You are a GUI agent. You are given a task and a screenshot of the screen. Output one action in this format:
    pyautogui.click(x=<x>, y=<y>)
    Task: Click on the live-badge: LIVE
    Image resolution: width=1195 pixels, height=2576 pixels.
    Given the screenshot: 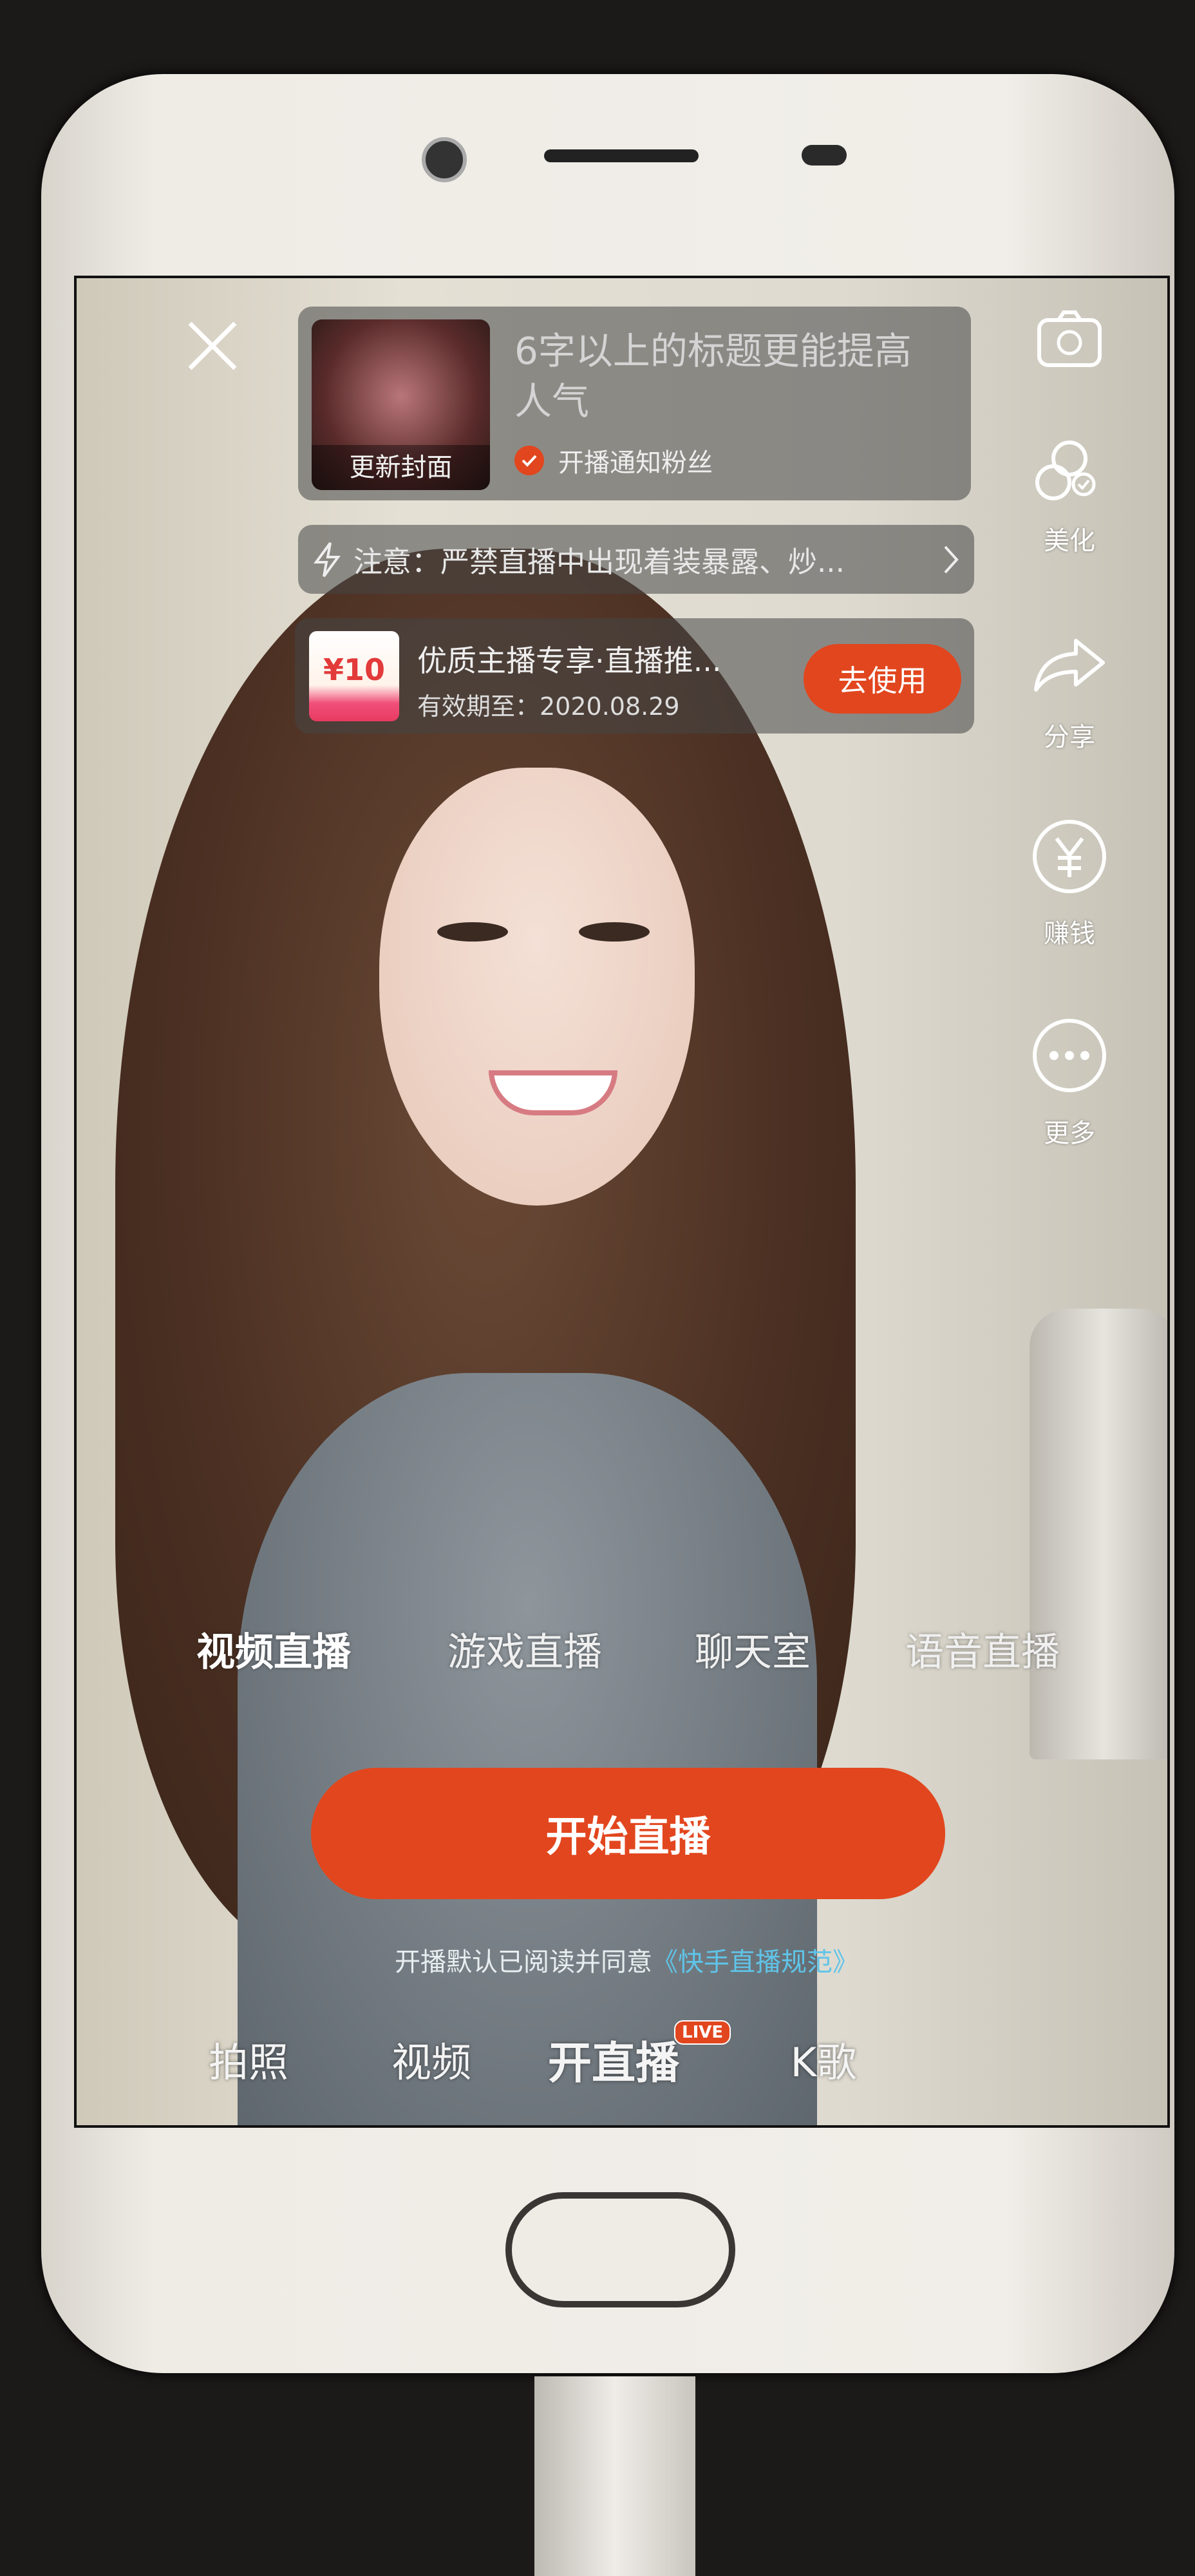 What is the action you would take?
    pyautogui.click(x=702, y=2033)
    